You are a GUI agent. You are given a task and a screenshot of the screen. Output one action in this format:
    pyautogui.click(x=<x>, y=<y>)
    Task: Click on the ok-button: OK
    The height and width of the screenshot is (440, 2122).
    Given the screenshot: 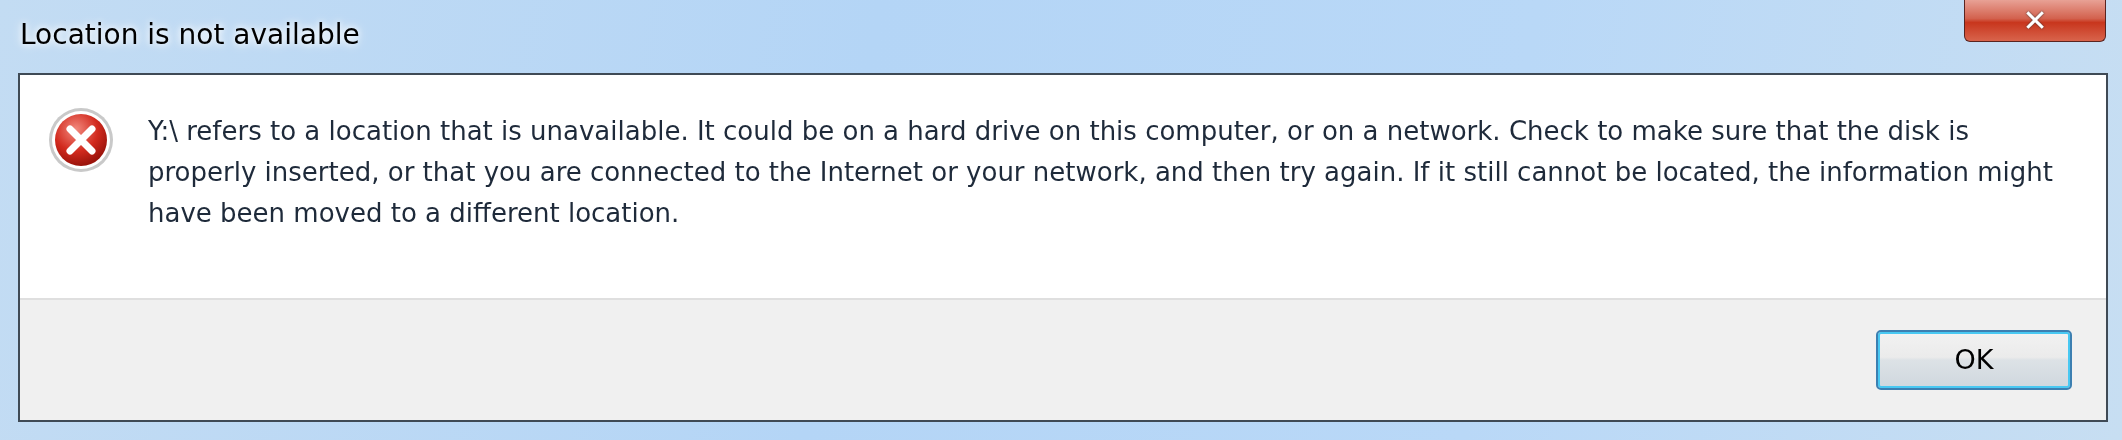 What is the action you would take?
    pyautogui.click(x=1974, y=360)
    